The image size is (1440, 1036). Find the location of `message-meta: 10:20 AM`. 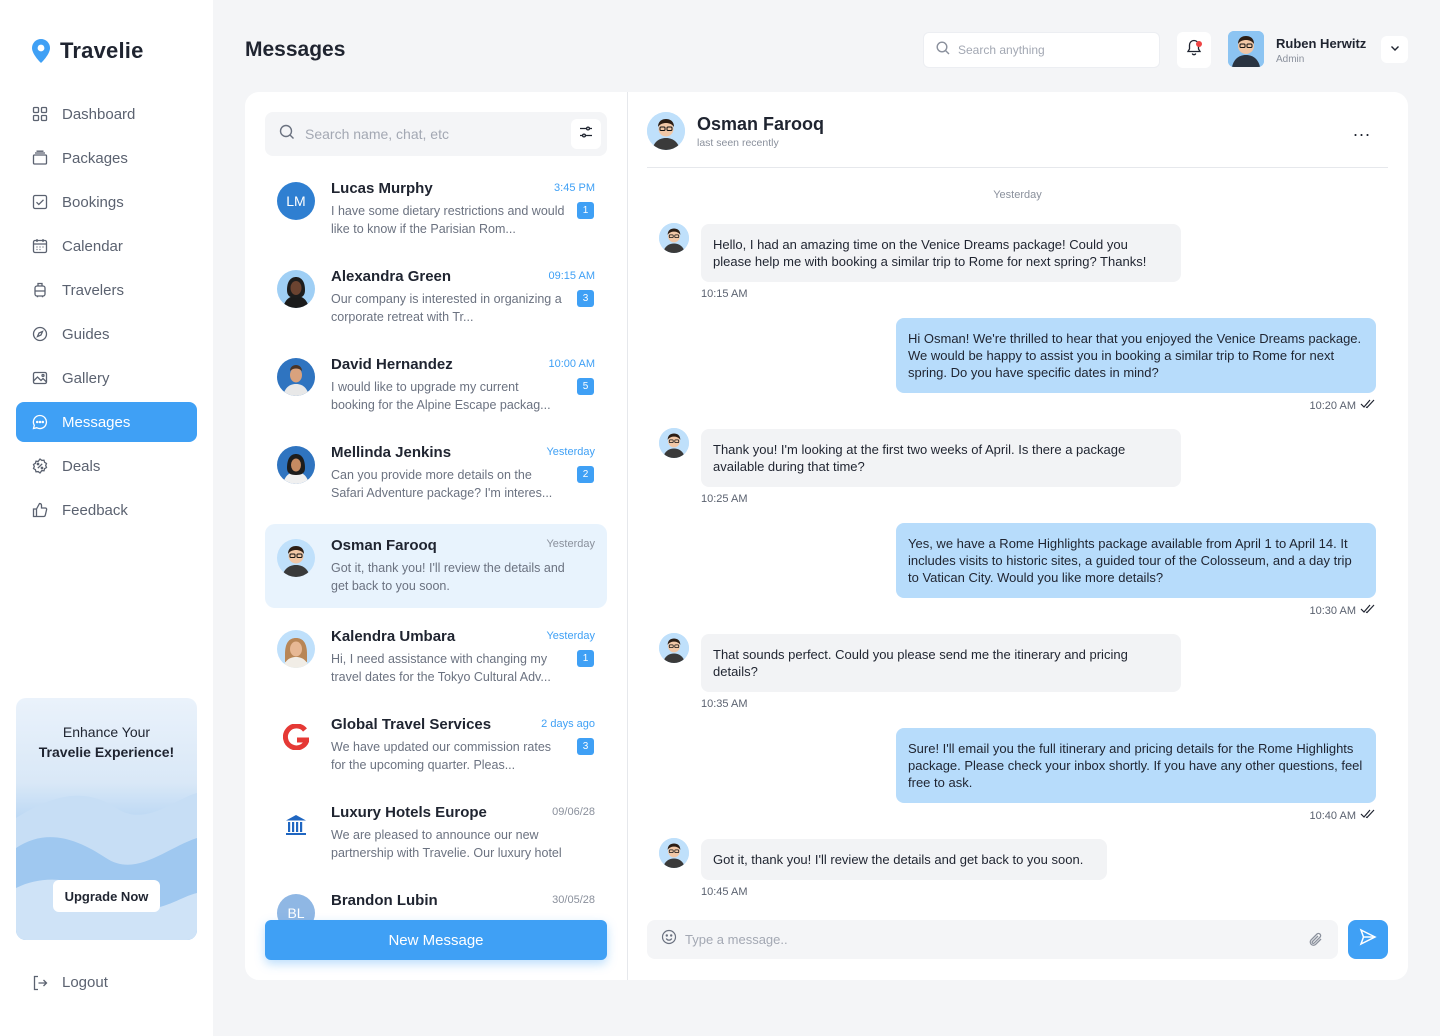

message-meta: 10:20 AM is located at coordinates (1343, 405).